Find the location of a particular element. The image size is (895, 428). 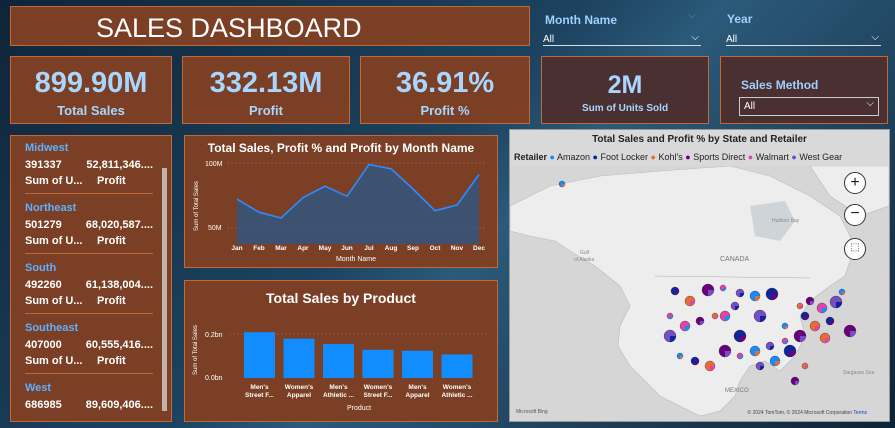

zoom-in-button: + is located at coordinates (855, 183).